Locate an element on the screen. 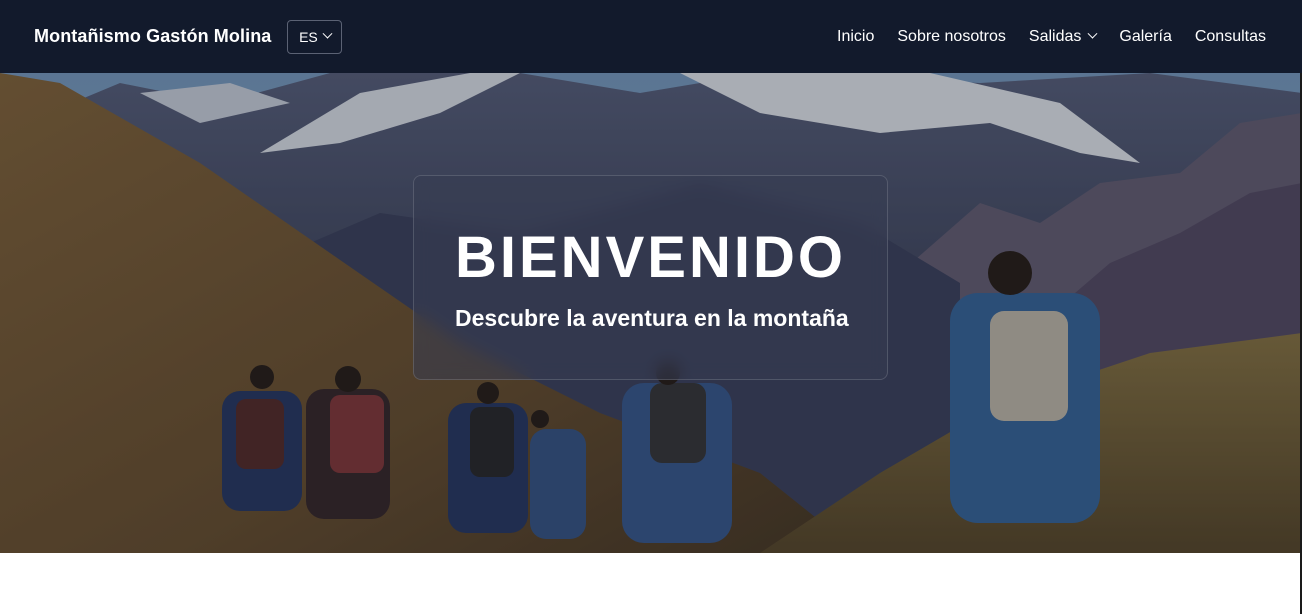 The height and width of the screenshot is (614, 1302). nav-label: Consultas is located at coordinates (1230, 36).